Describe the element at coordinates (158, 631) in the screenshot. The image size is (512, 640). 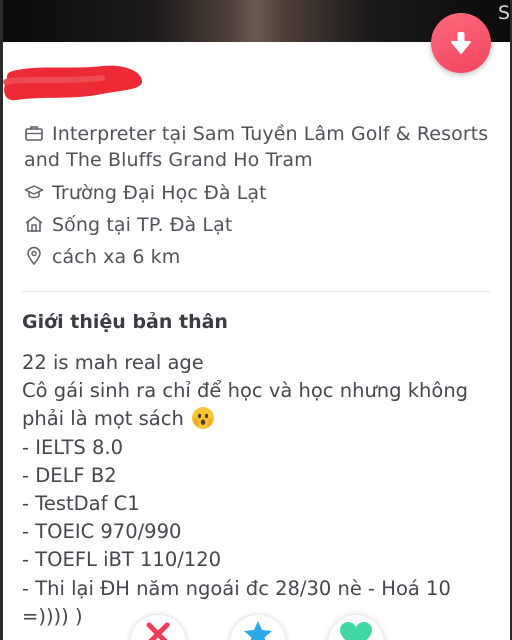
I see `x-icon` at that location.